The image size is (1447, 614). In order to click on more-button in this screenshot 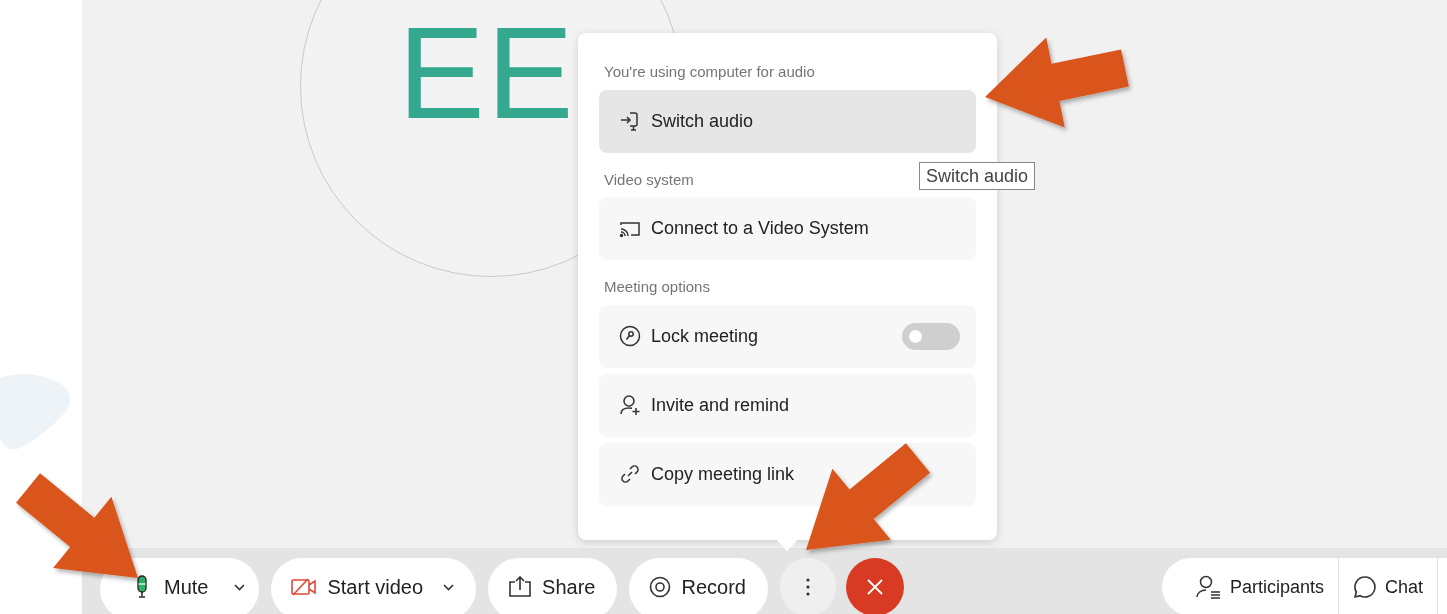, I will do `click(807, 586)`.